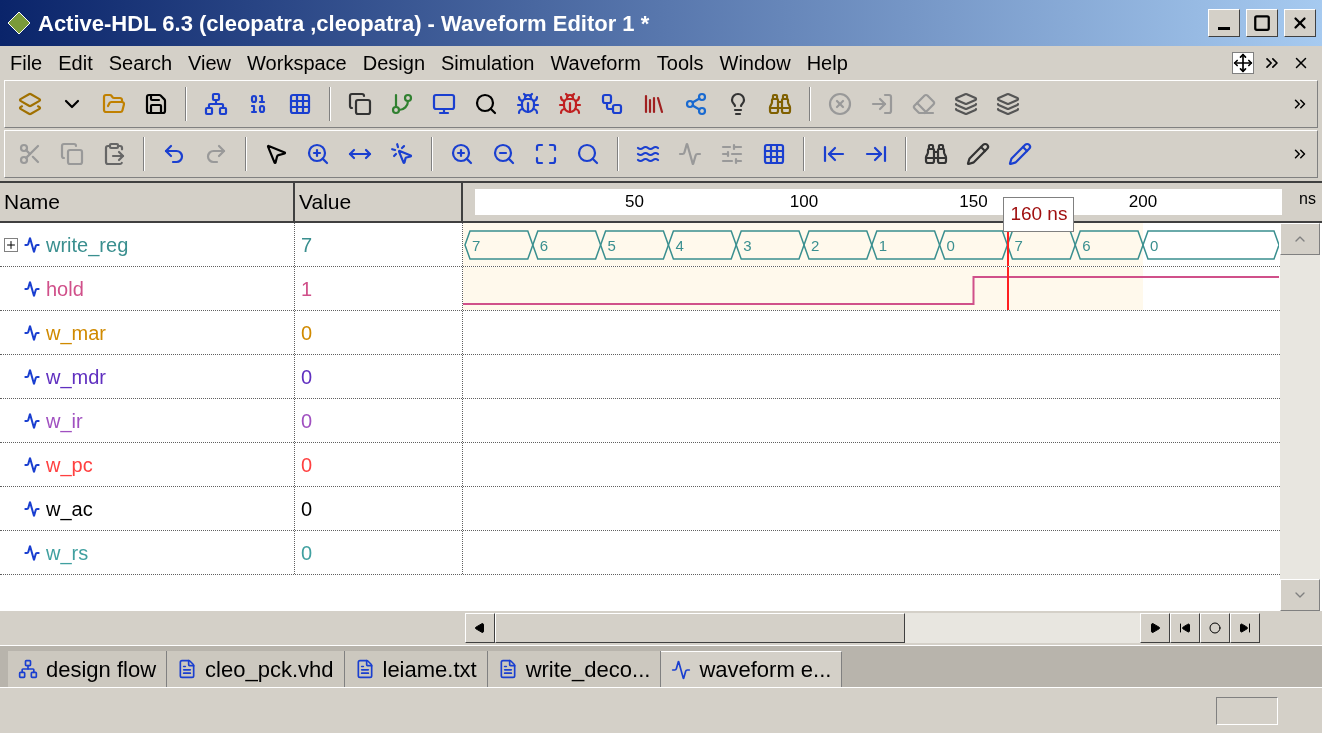 This screenshot has width=1322, height=733. Describe the element at coordinates (297, 63) in the screenshot. I see `menu-item: Workspace` at that location.